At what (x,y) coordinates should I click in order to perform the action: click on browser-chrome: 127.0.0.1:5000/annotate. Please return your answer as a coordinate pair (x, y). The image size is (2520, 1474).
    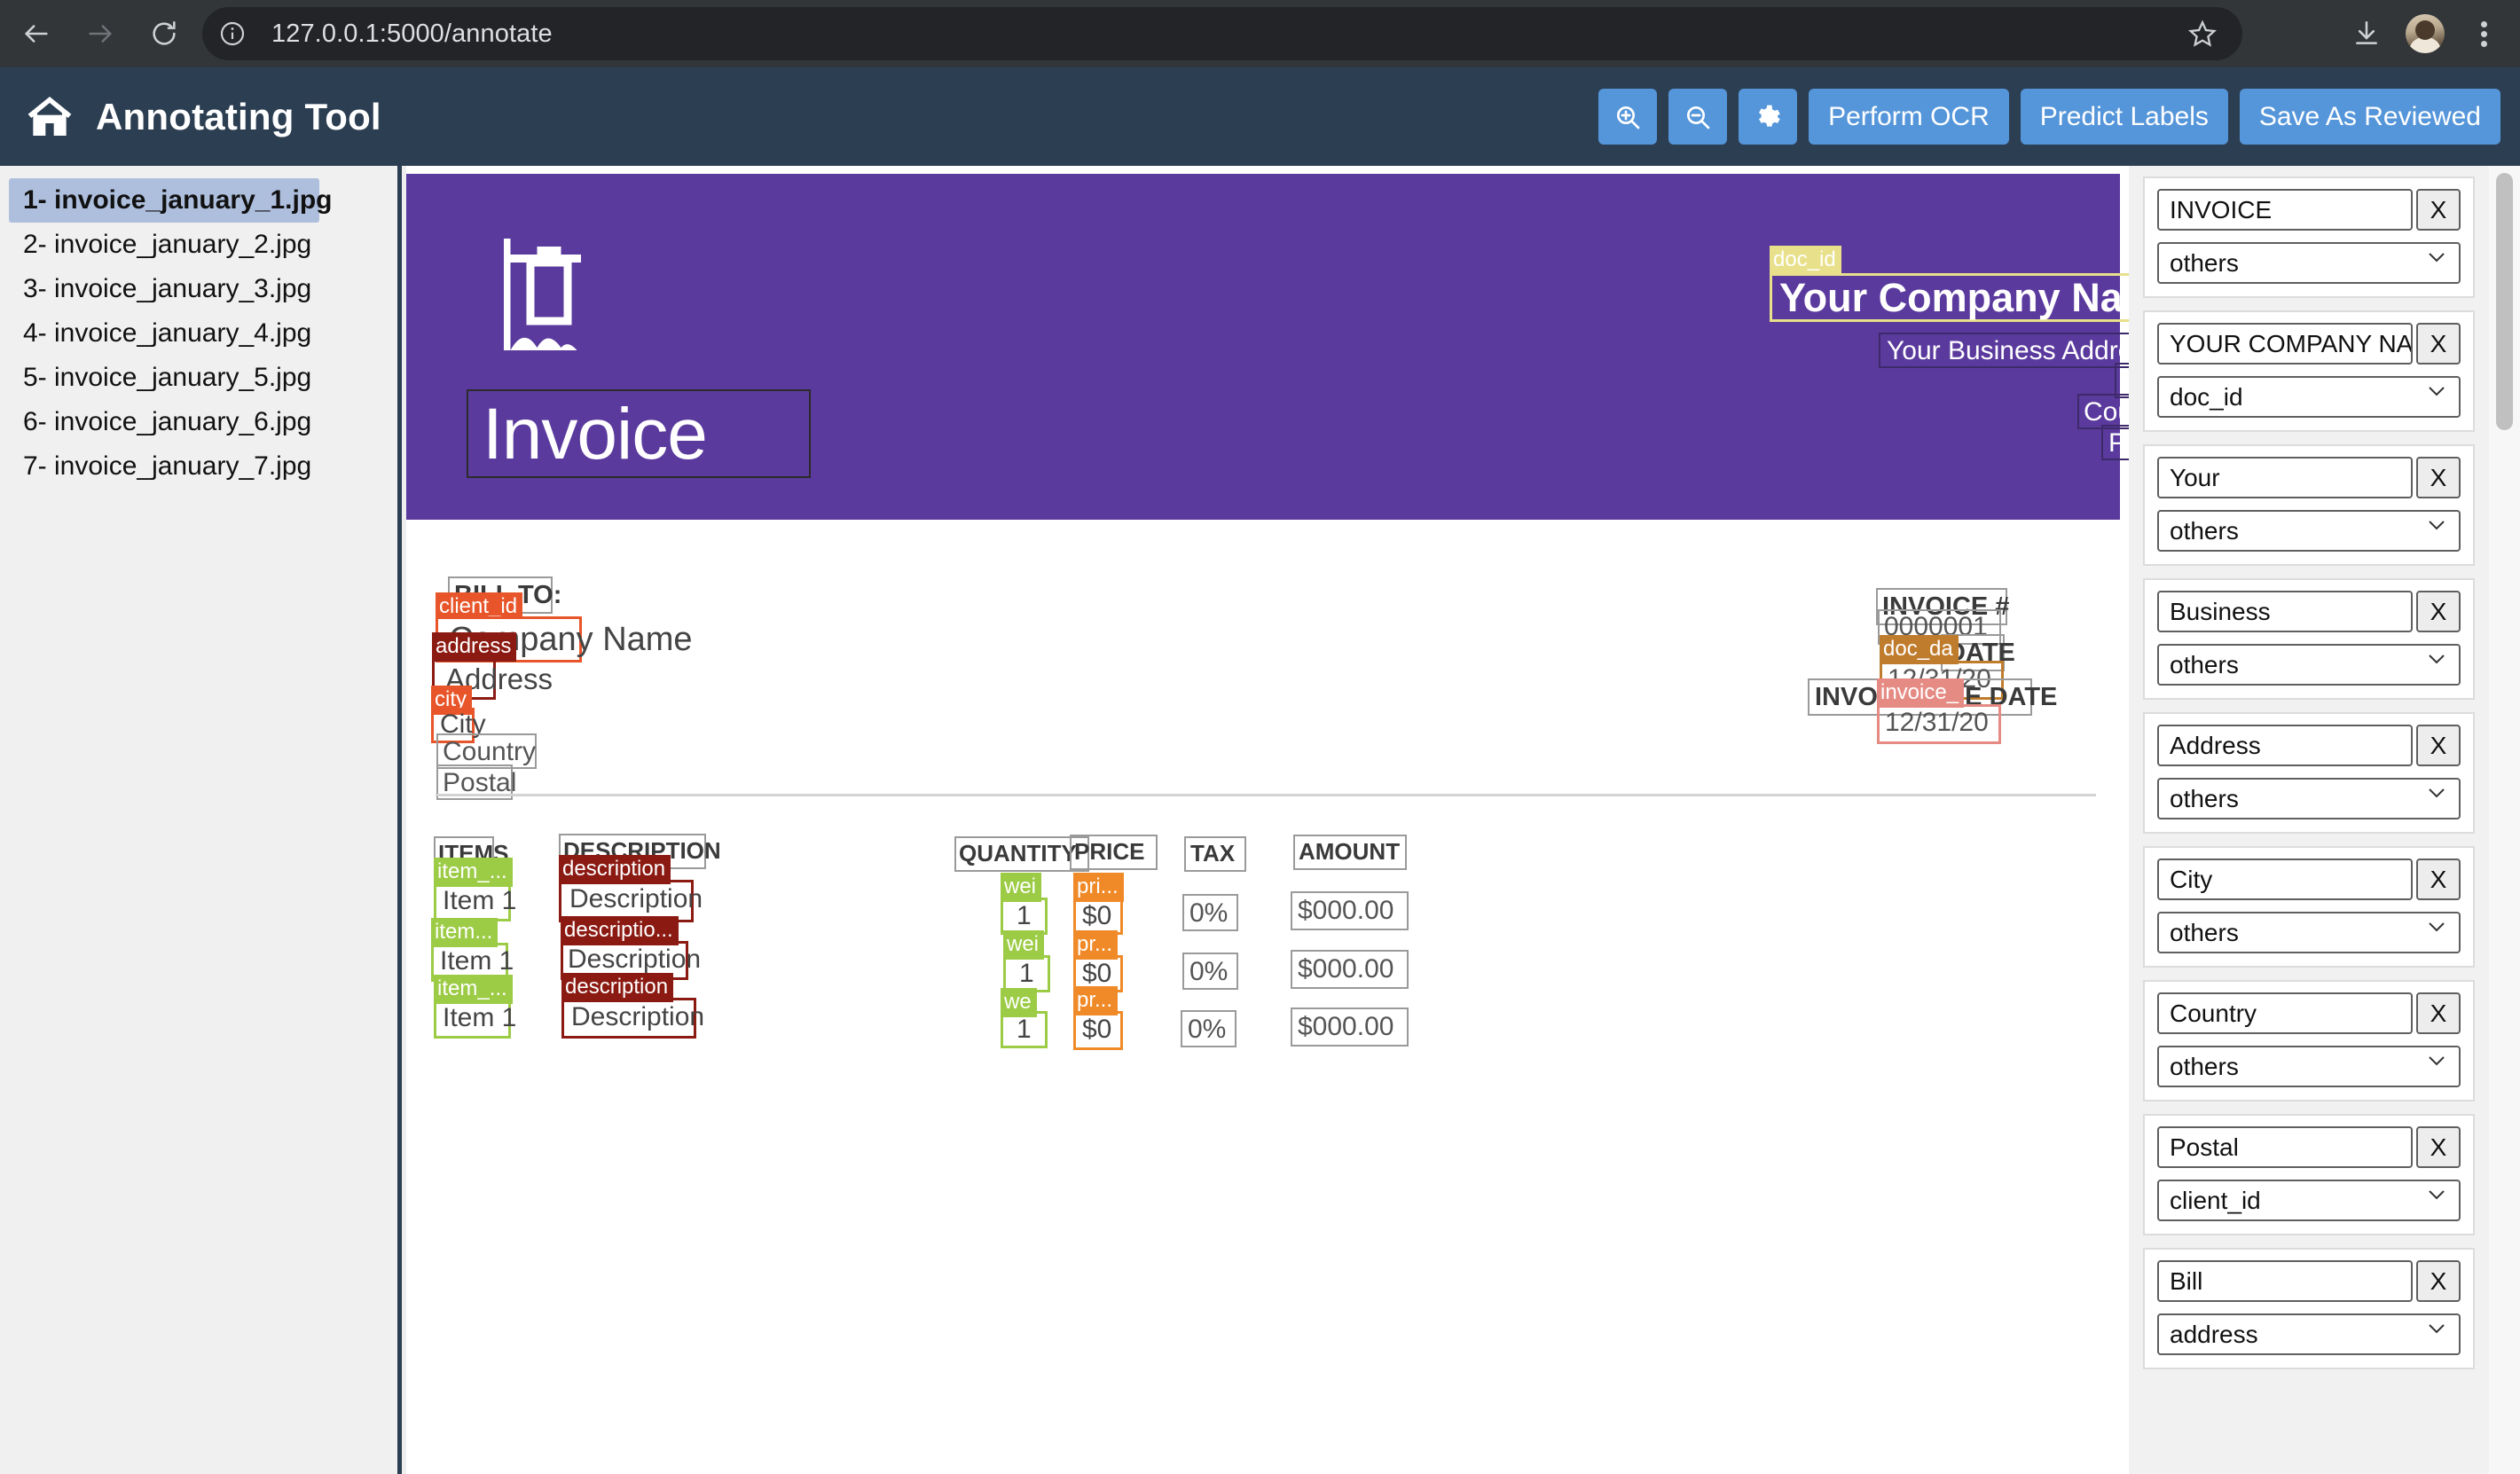
    Looking at the image, I should click on (1260, 33).